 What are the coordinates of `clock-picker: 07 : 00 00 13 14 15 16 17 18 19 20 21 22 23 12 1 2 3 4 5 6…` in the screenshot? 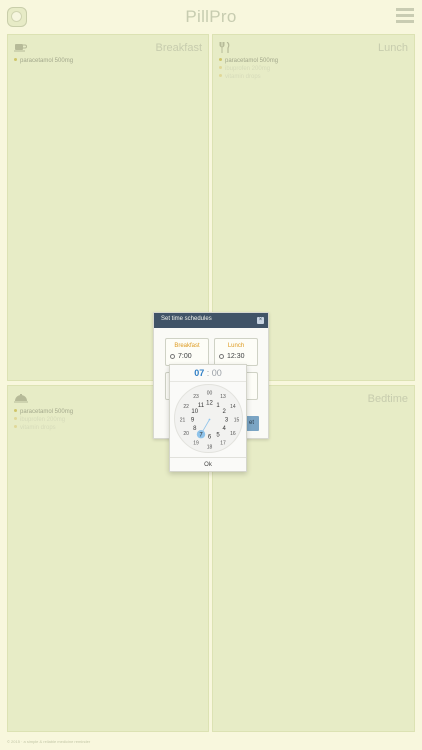 It's located at (208, 418).